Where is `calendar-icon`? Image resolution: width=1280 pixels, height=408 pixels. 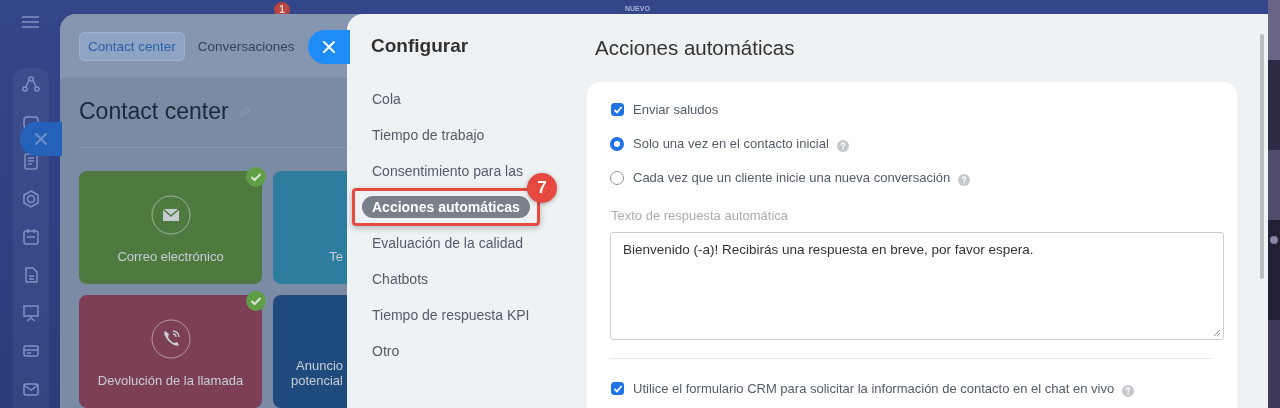
calendar-icon is located at coordinates (31, 237).